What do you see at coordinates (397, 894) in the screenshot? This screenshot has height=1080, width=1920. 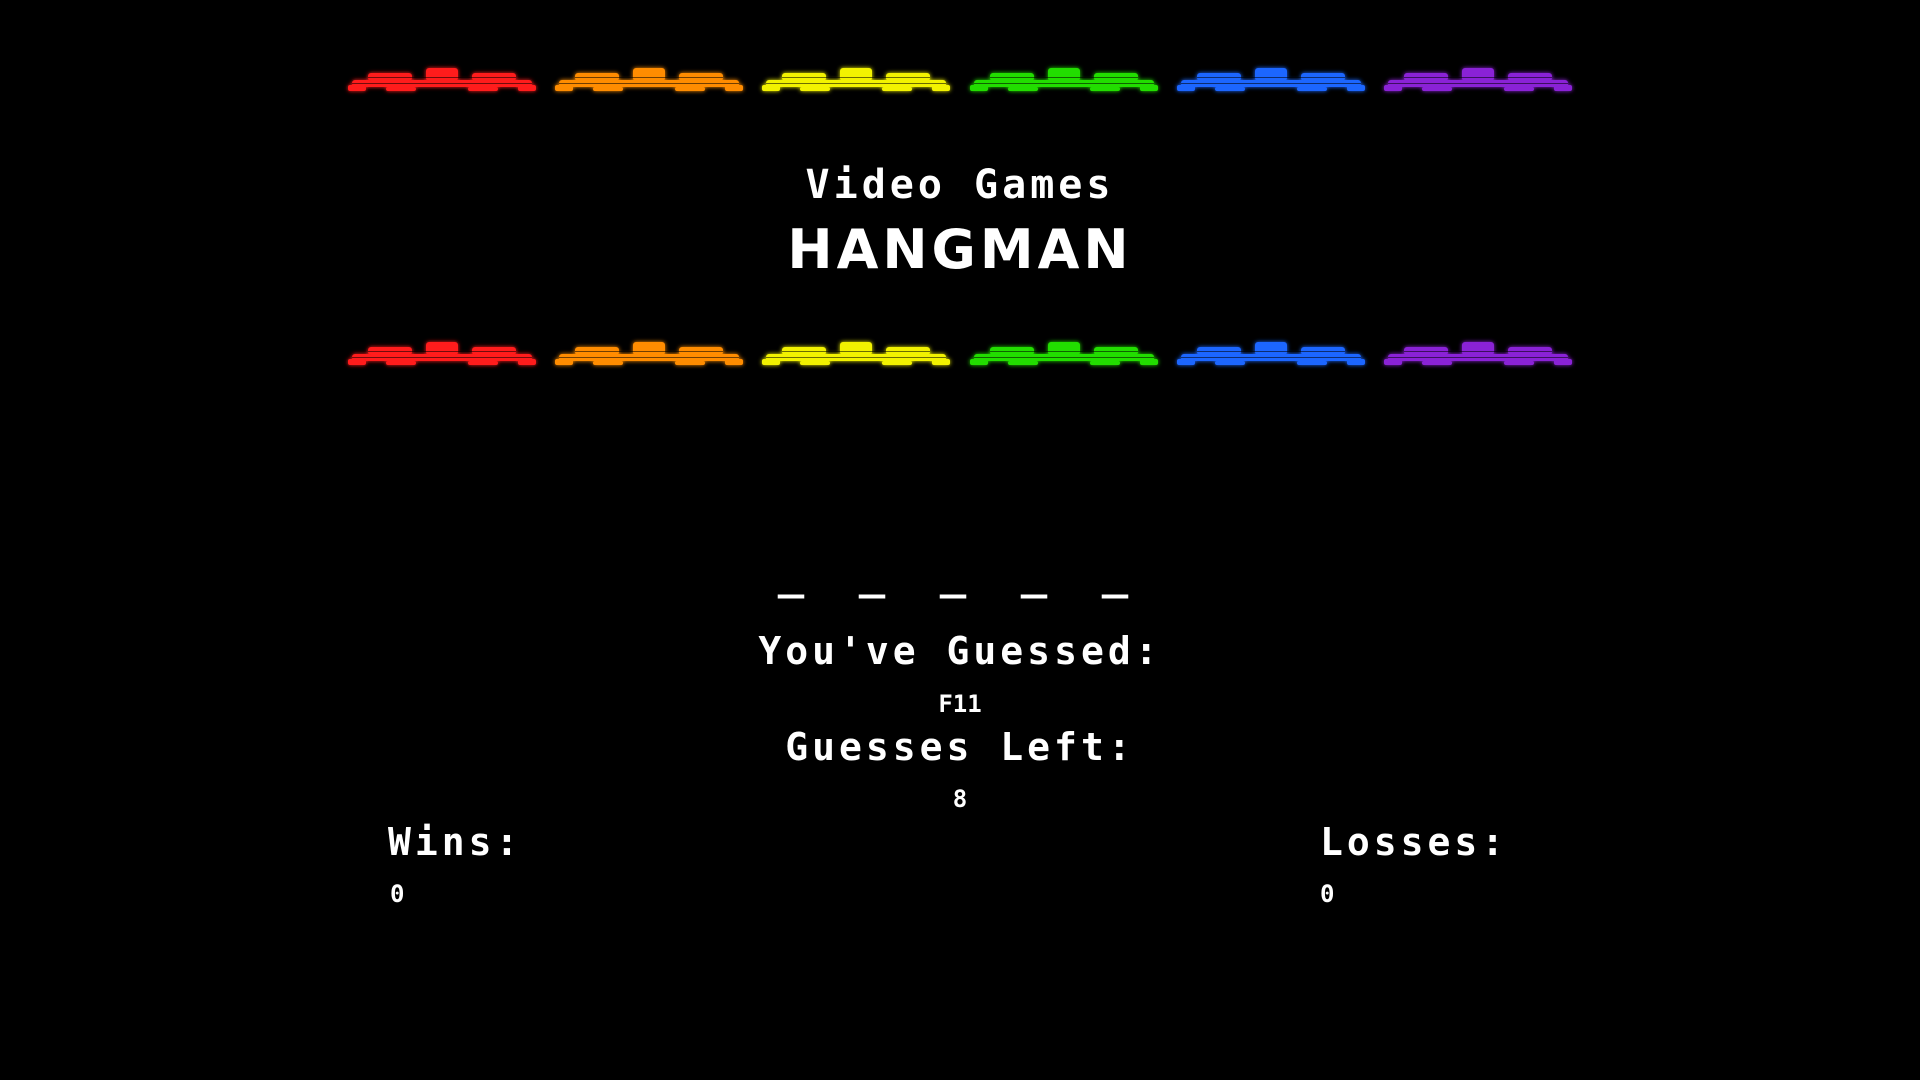 I see `wins-count: 0` at bounding box center [397, 894].